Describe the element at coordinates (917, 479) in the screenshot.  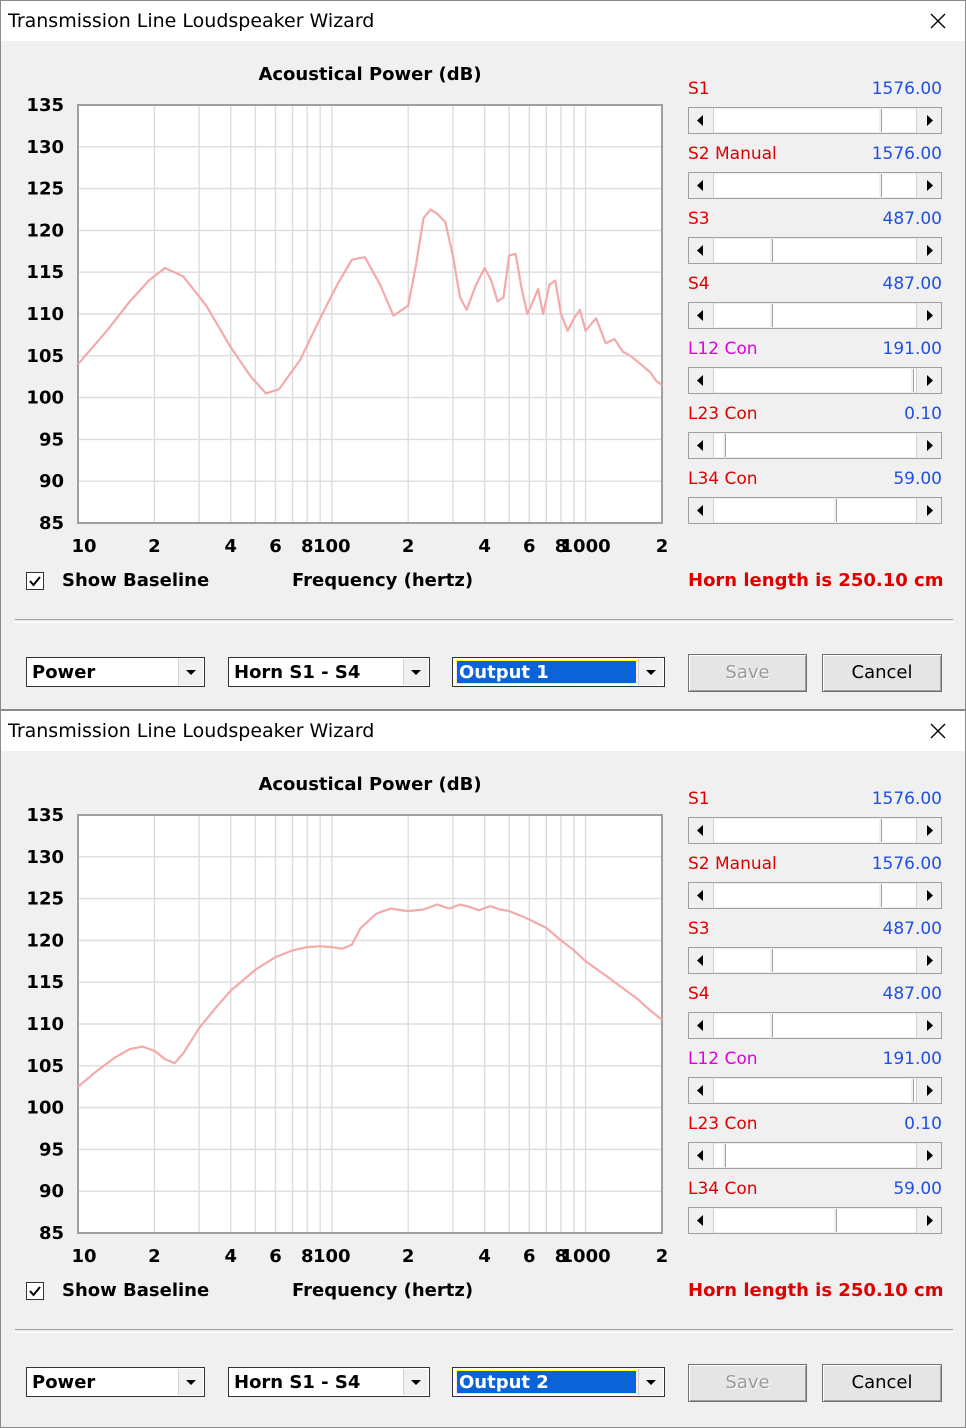
I see `slider-value: 59.00` at that location.